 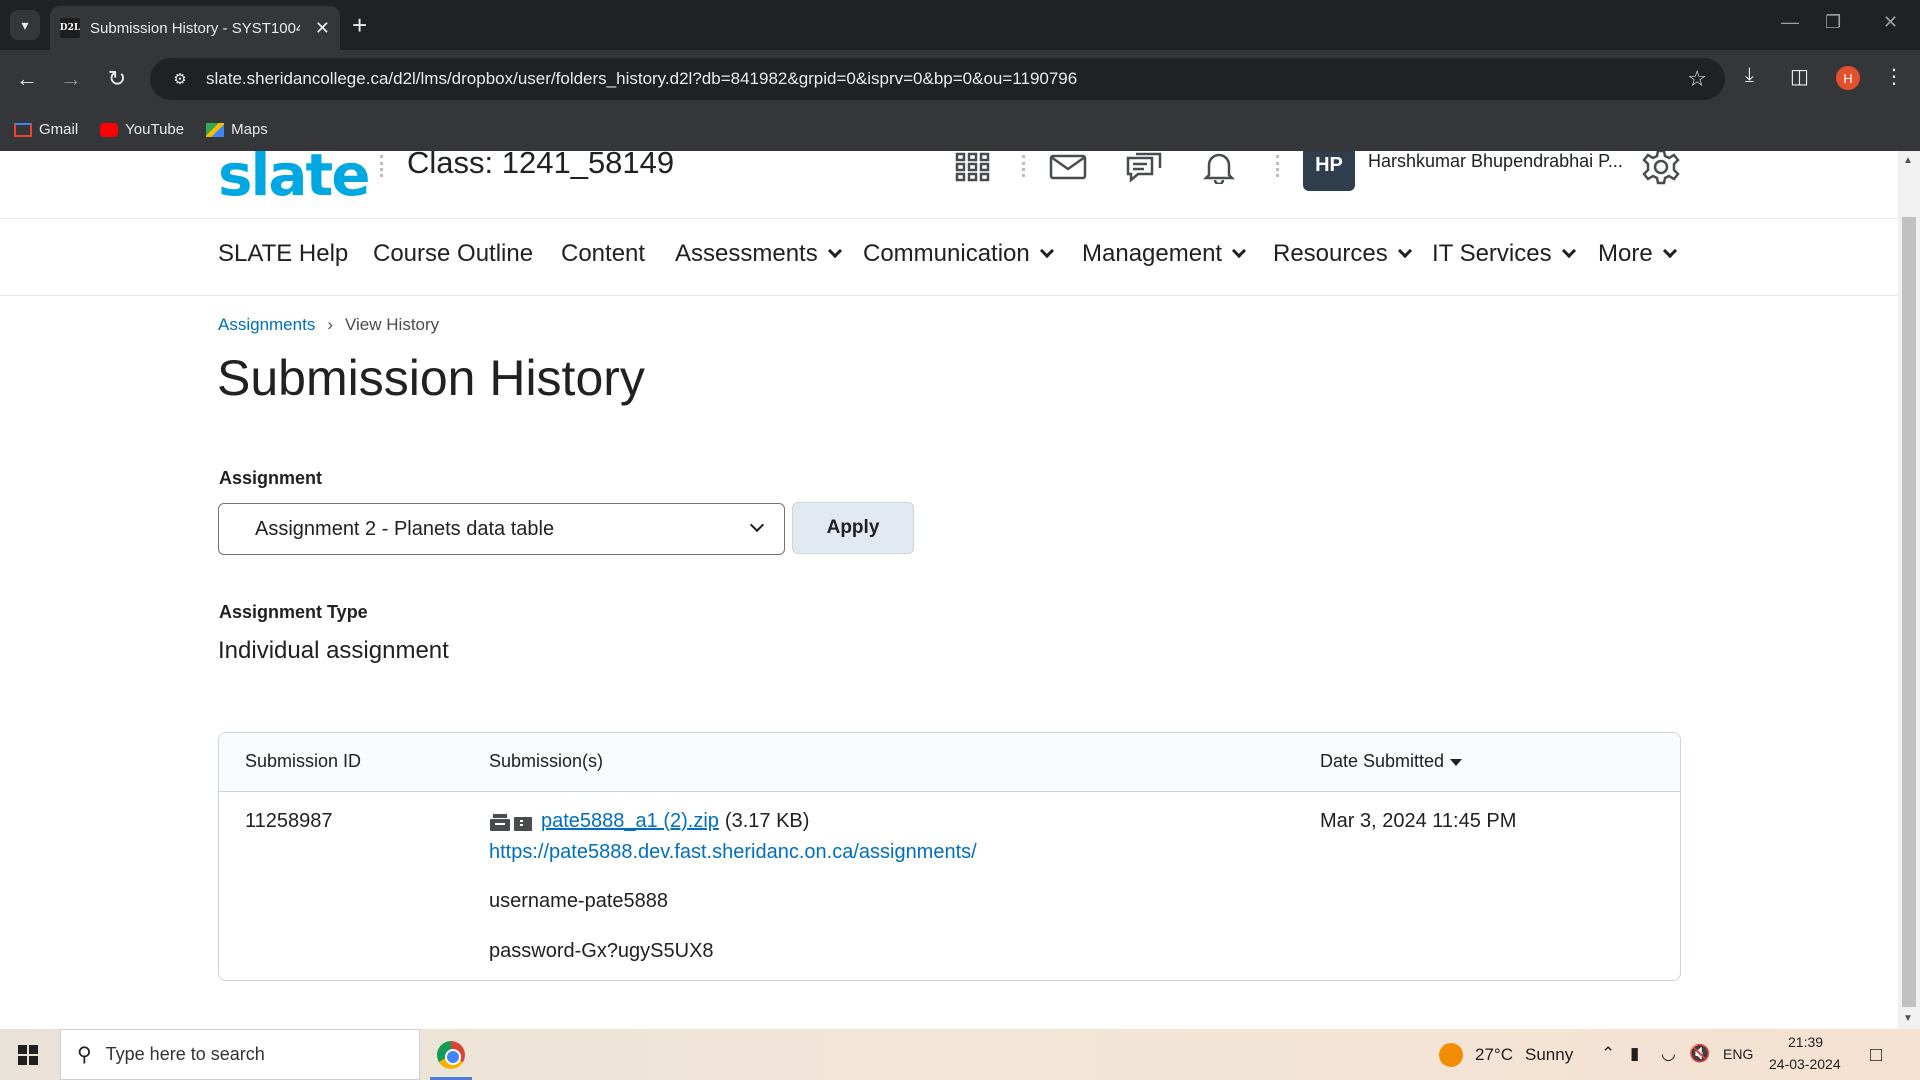 I want to click on back-icon: ←, so click(x=27, y=79).